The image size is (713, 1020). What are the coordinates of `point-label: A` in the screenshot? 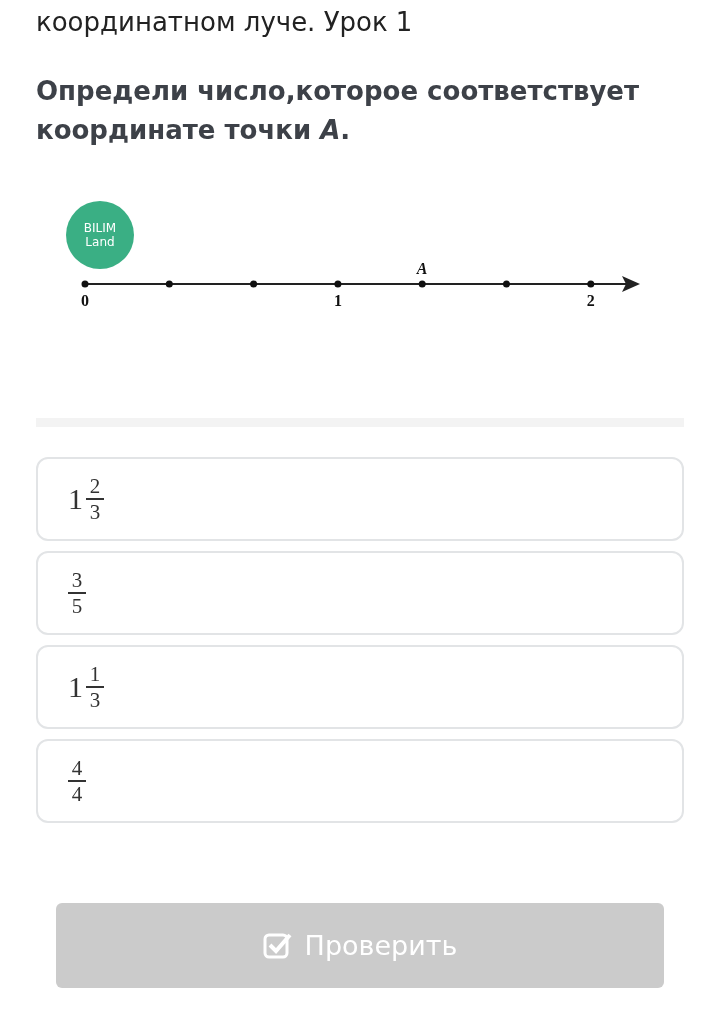 It's located at (422, 268).